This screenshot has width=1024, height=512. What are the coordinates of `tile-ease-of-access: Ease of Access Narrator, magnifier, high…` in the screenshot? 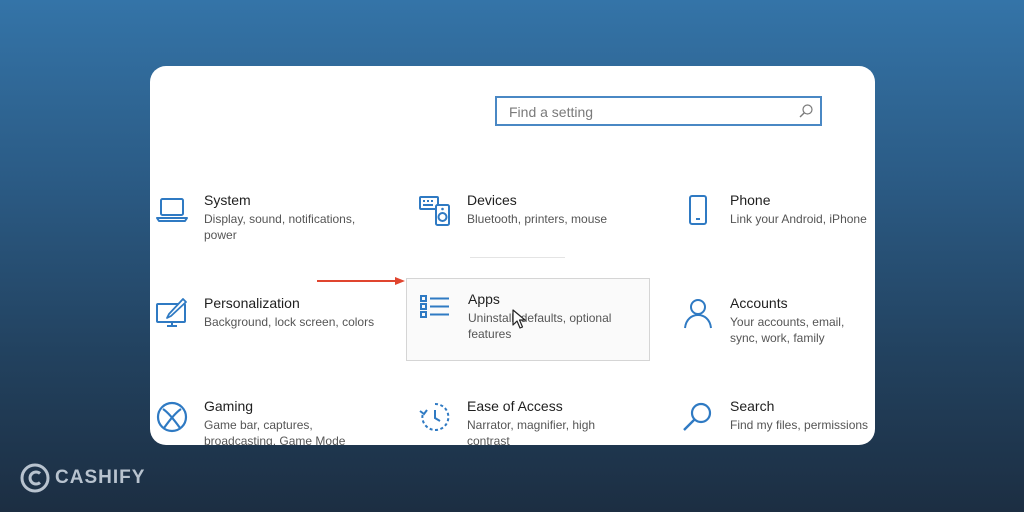 It's located at (523, 421).